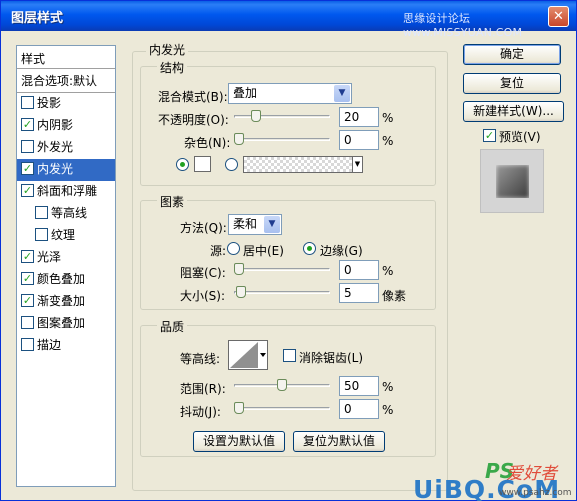 Image resolution: width=577 pixels, height=501 pixels. I want to click on style-item: 外发光, so click(66, 148).